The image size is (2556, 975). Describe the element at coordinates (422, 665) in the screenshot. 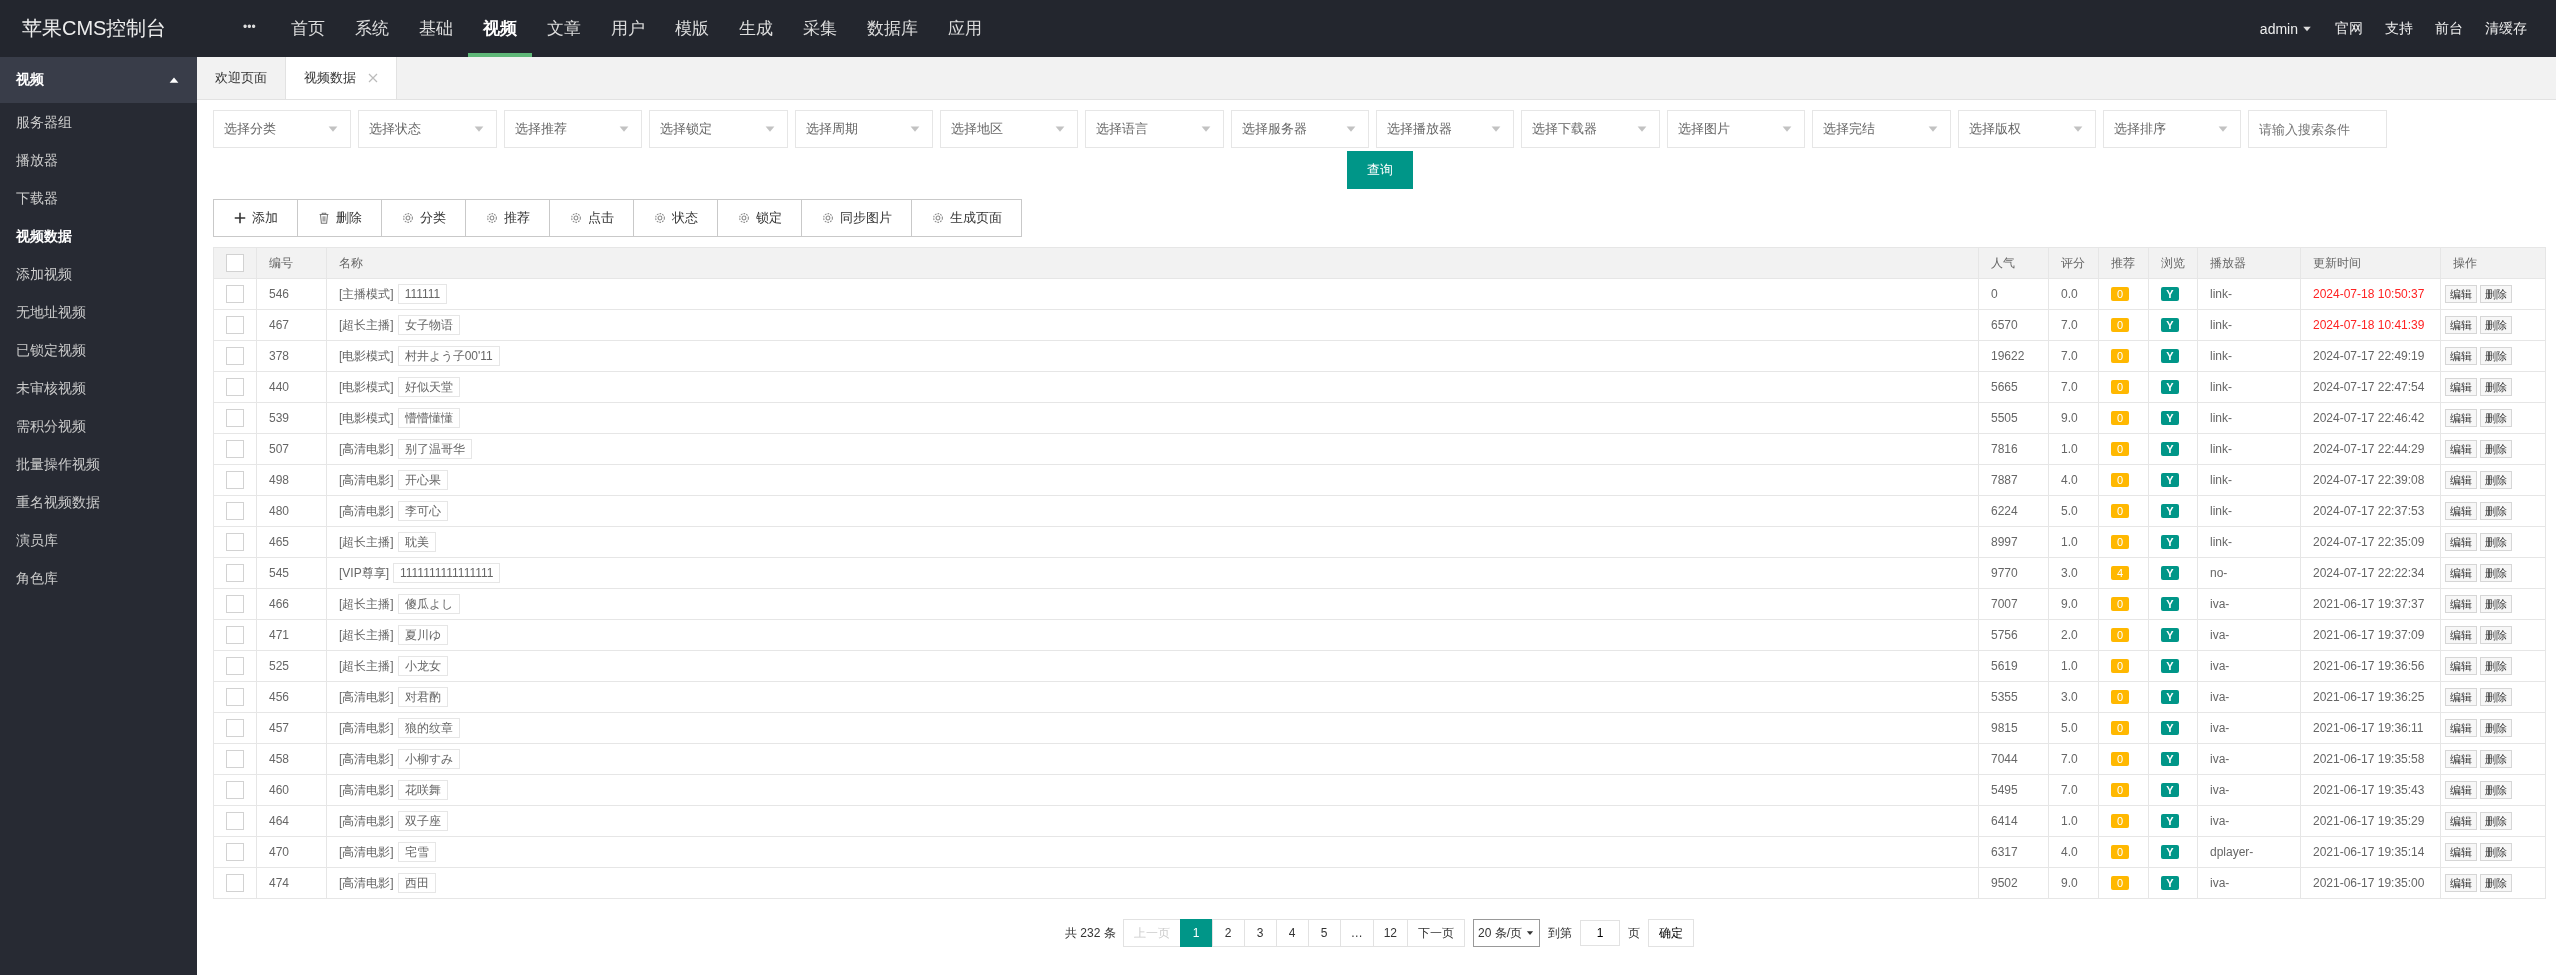

I see `title-link: 小龙女` at that location.